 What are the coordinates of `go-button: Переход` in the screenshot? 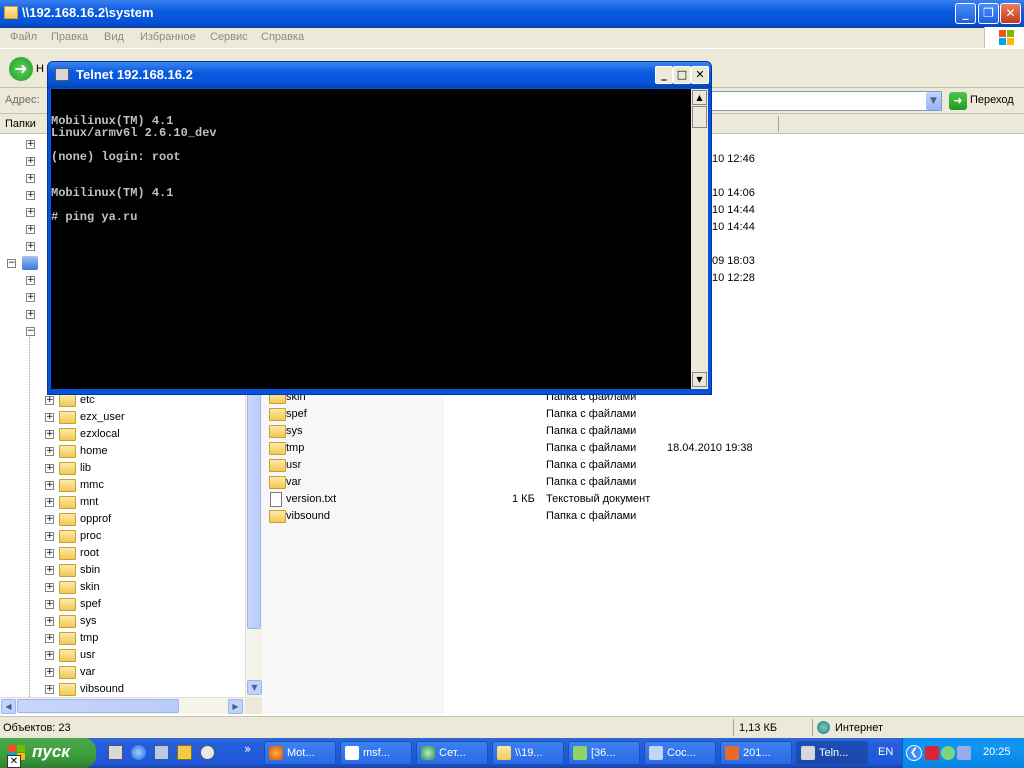 It's located at (992, 100).